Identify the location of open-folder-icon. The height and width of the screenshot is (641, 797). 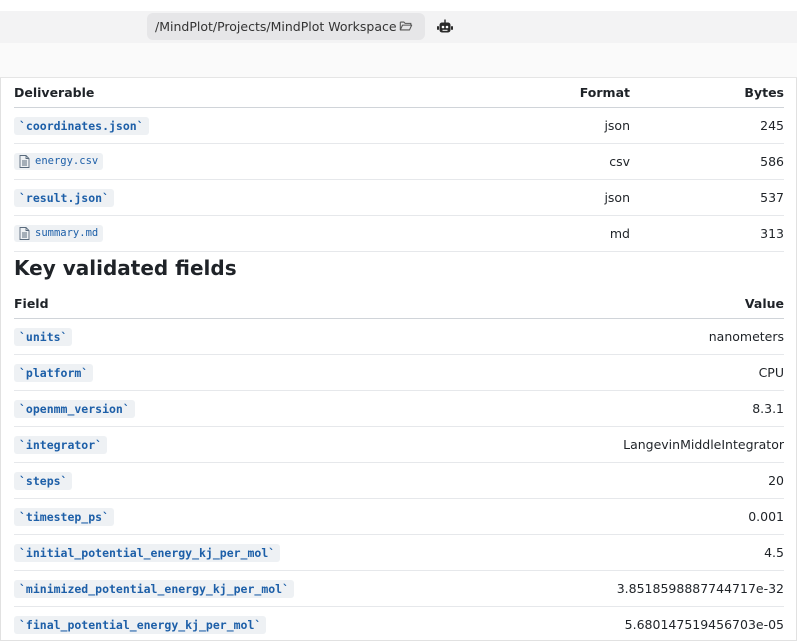
(406, 26).